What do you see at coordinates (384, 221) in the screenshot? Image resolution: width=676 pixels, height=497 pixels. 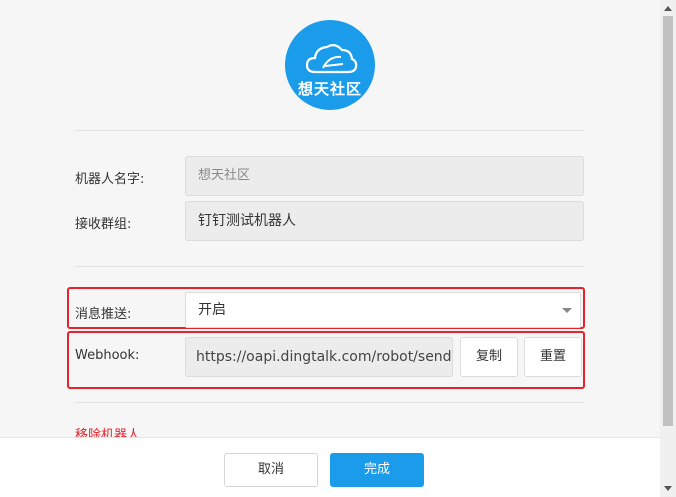 I see `receive-group-field: 钉钉测试机器人` at bounding box center [384, 221].